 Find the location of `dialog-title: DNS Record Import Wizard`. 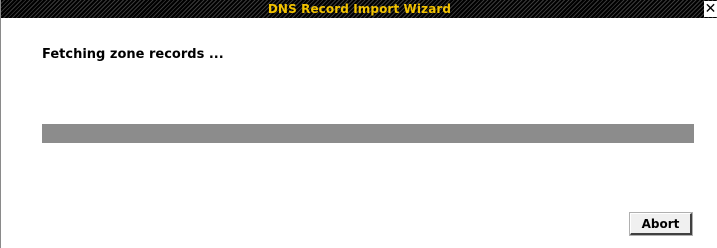

dialog-title: DNS Record Import Wizard is located at coordinates (359, 9).